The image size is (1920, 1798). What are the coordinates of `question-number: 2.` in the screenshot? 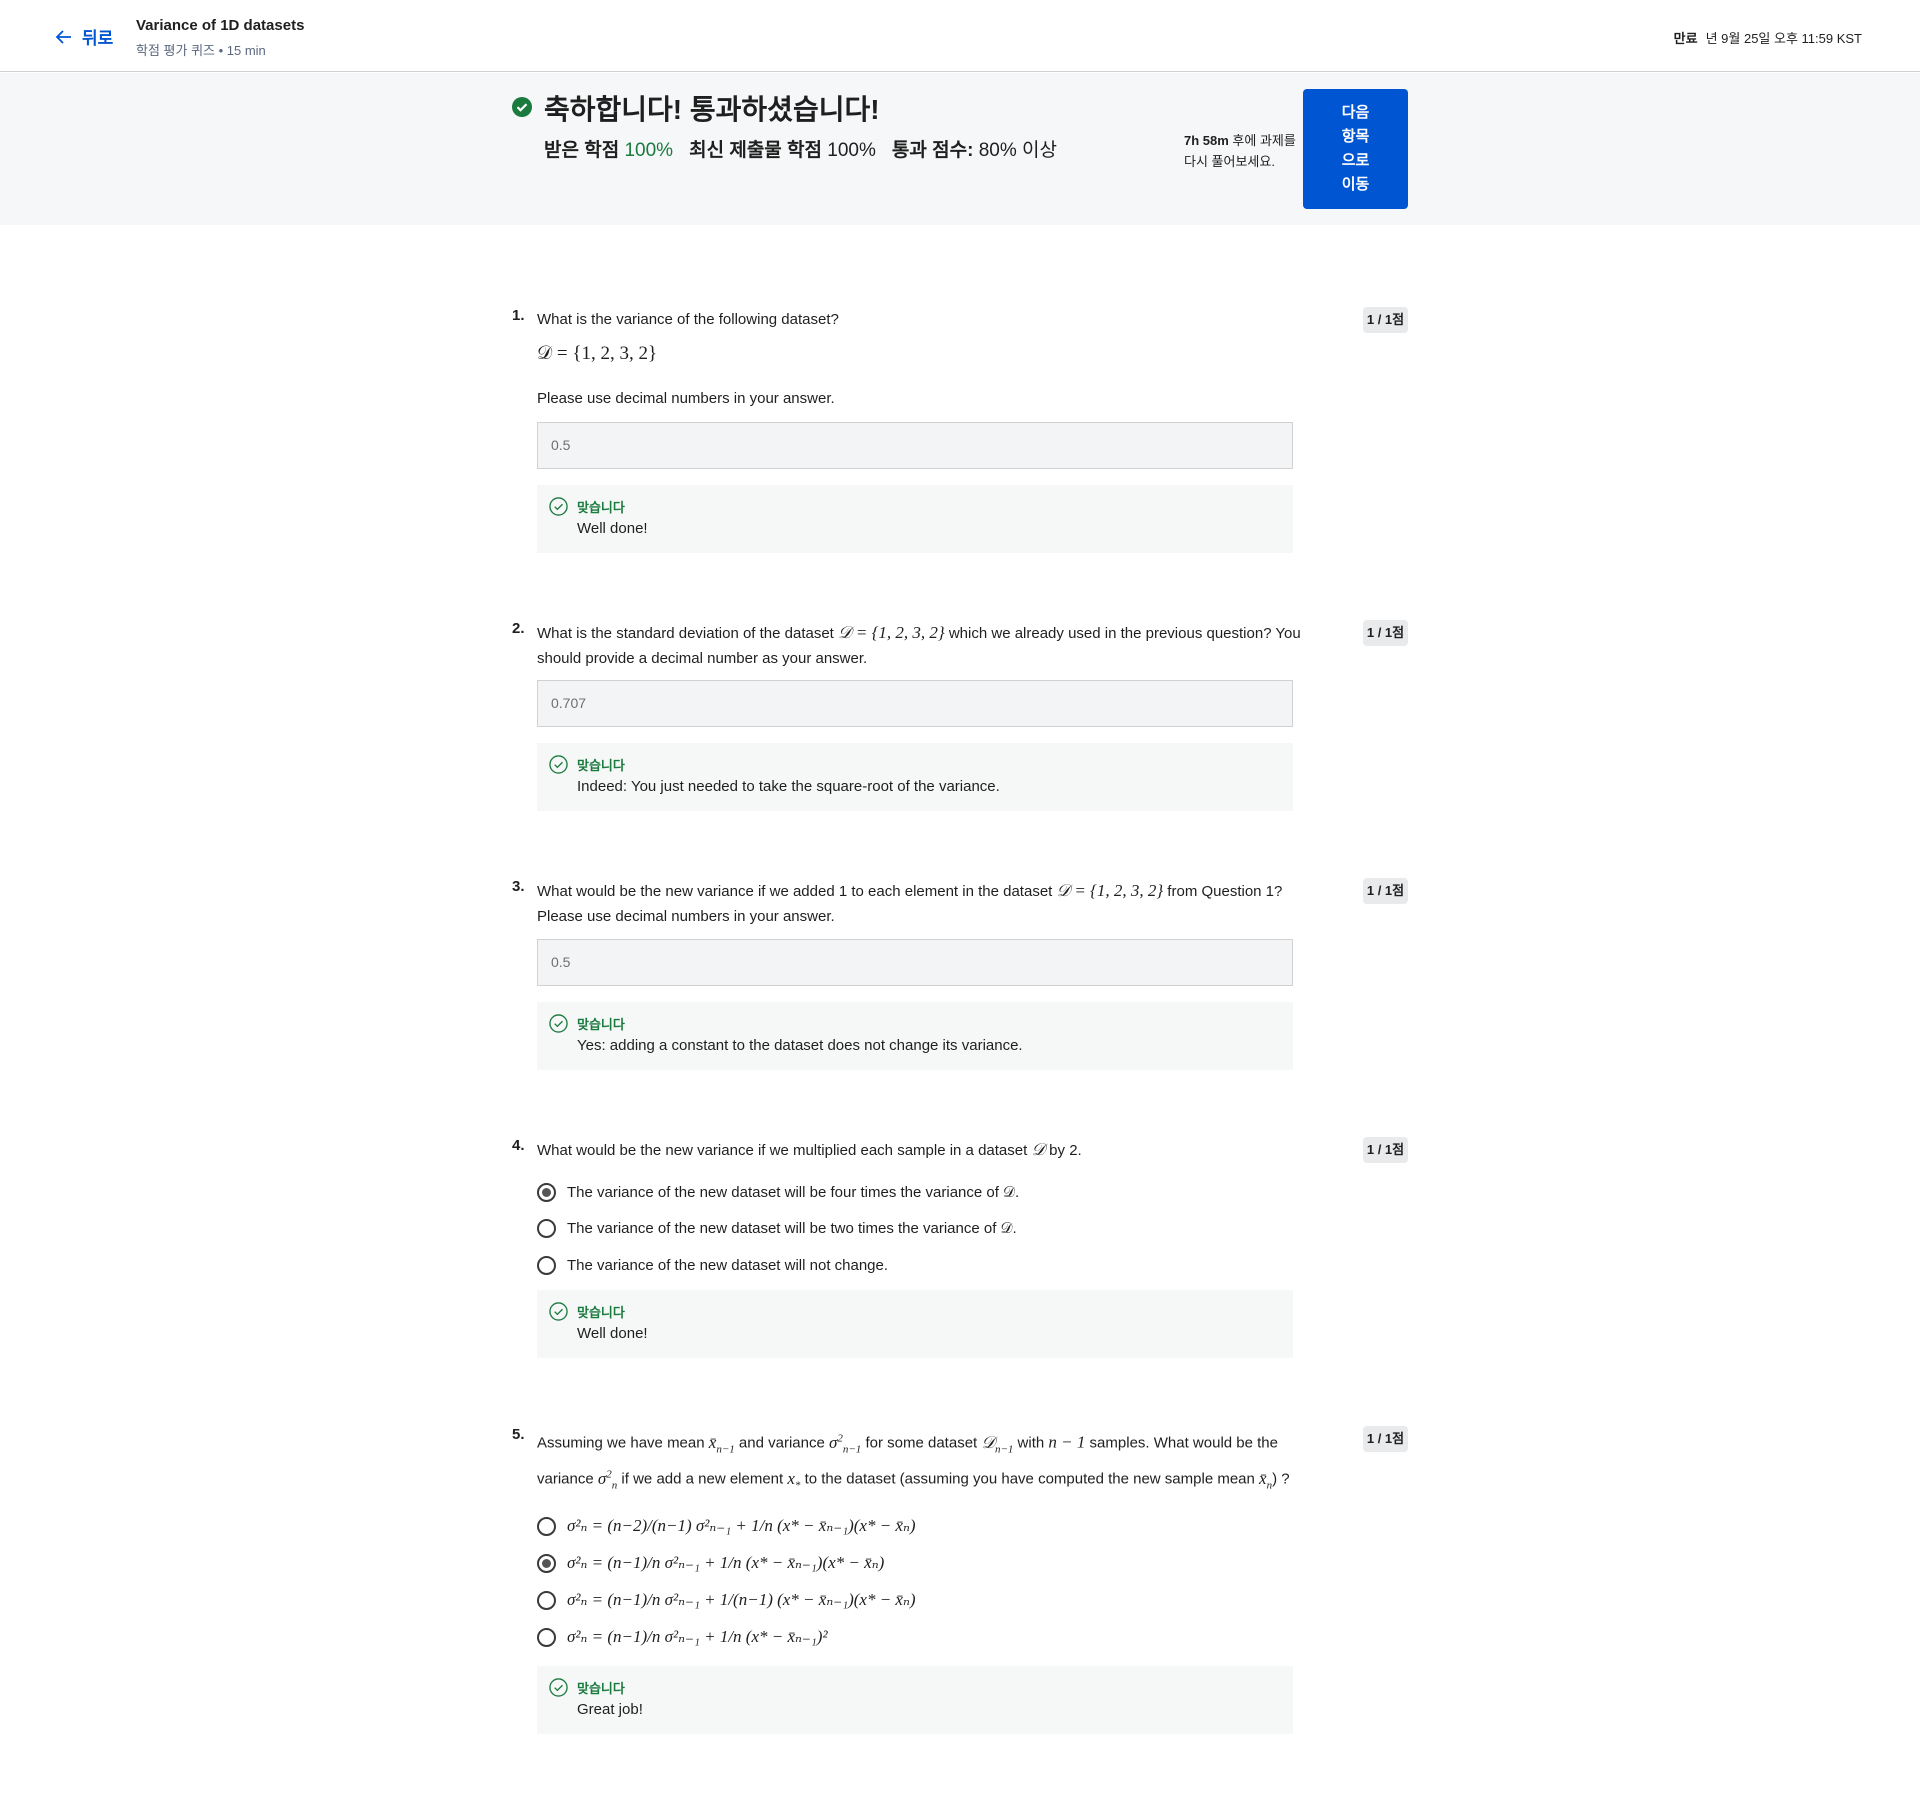 It's located at (518, 628).